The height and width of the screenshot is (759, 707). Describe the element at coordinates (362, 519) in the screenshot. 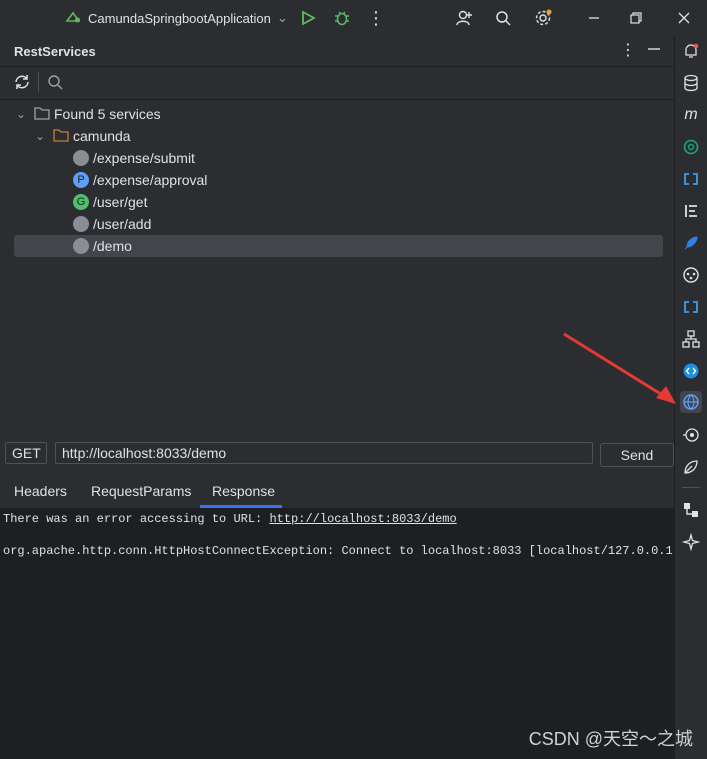

I see `response-url-link: http://localhost:8033/demo` at that location.